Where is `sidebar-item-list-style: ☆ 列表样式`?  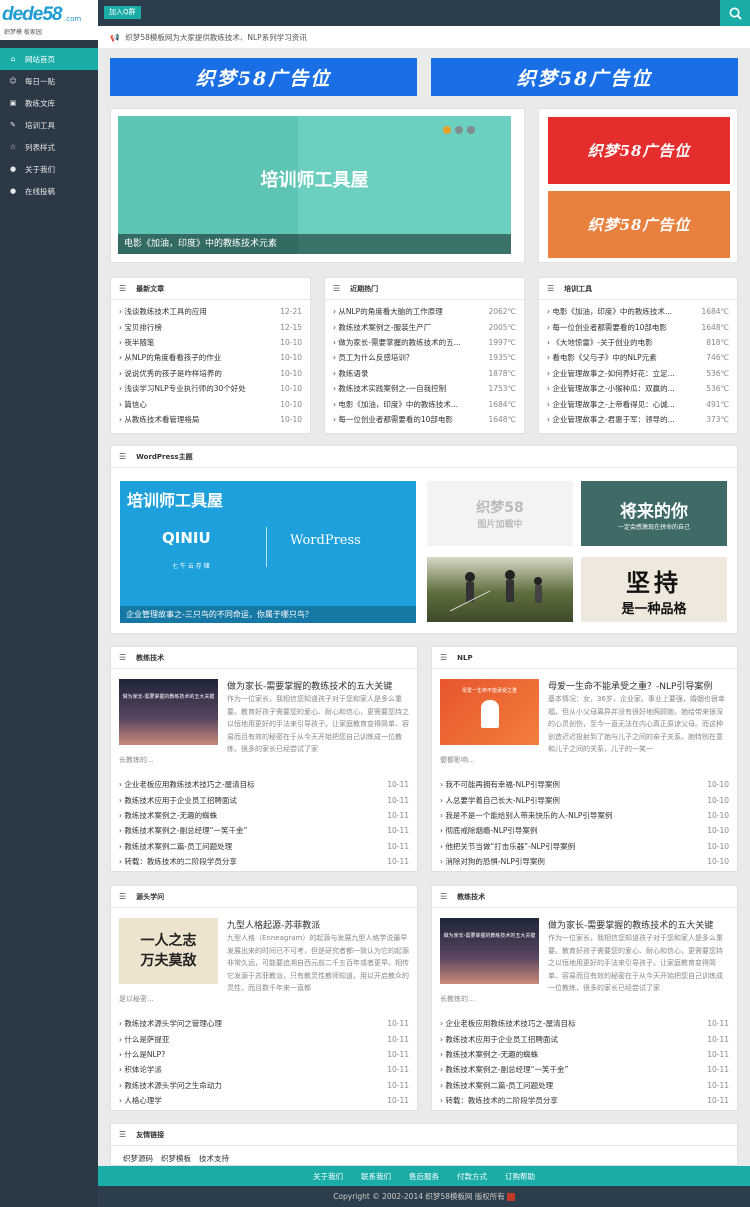 sidebar-item-list-style: ☆ 列表样式 is located at coordinates (49, 147).